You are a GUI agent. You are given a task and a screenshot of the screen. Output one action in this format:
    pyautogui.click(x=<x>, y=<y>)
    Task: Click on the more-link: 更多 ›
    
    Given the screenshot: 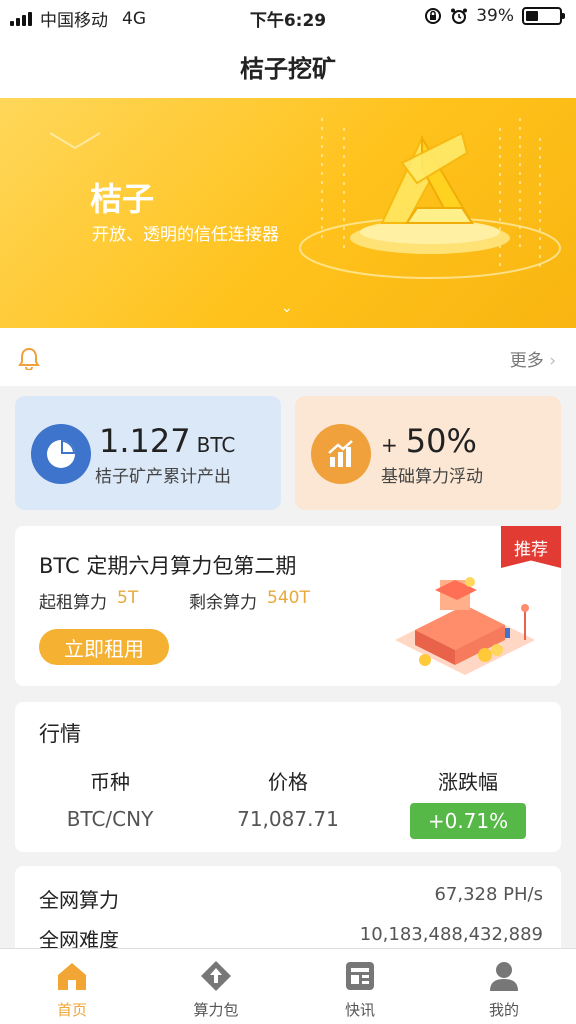 What is the action you would take?
    pyautogui.click(x=533, y=358)
    